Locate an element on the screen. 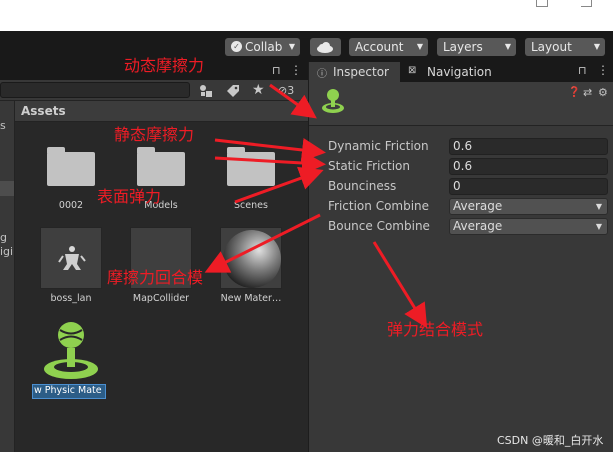  annotation-bounciness: 表面弹力 is located at coordinates (129, 196).